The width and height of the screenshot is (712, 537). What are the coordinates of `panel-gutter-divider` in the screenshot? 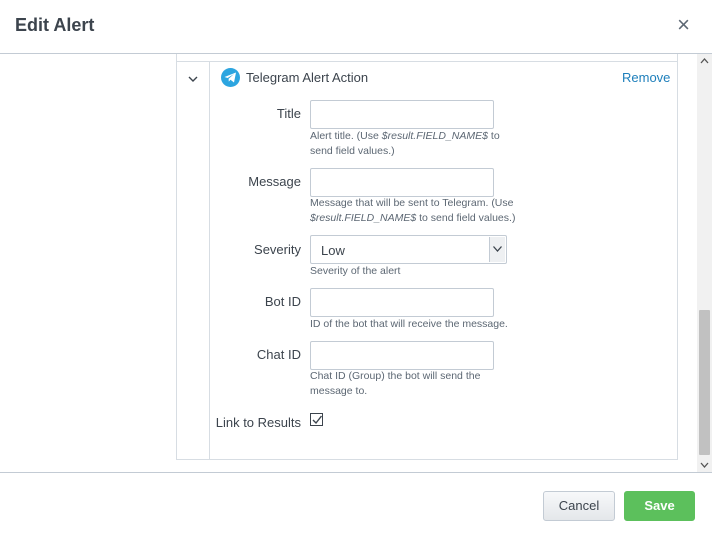 It's located at (209, 261).